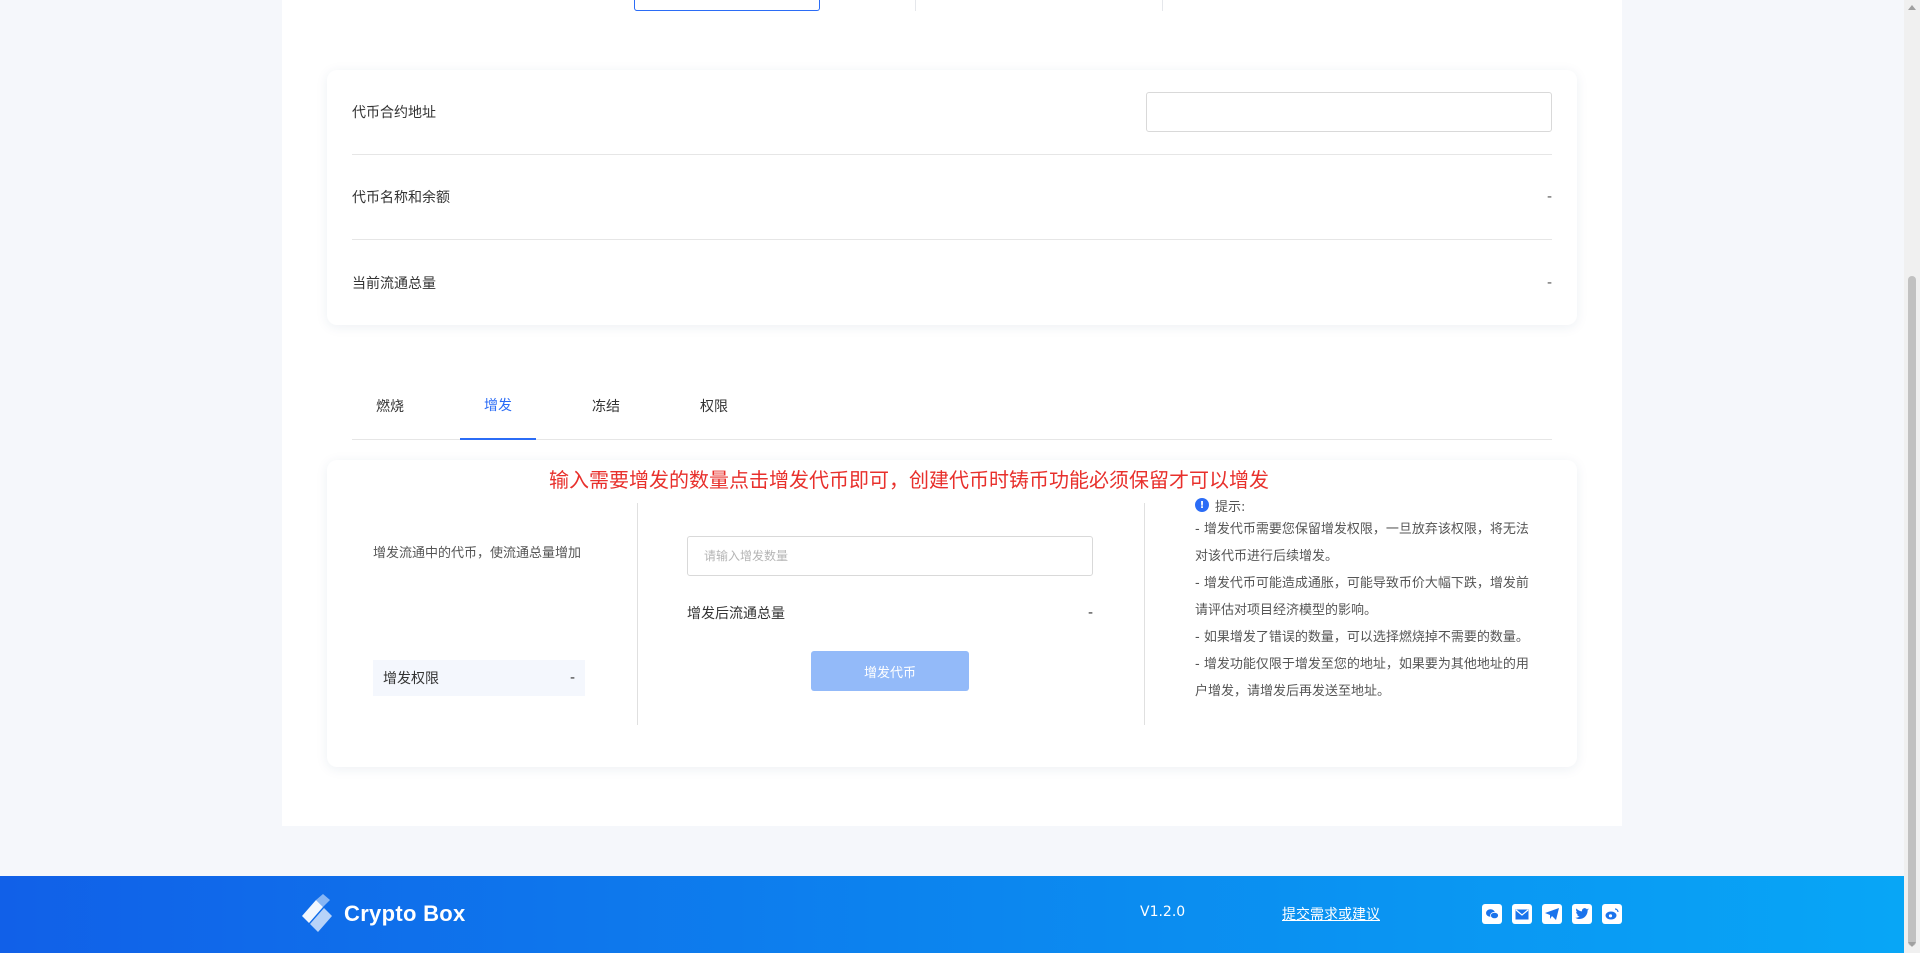 This screenshot has width=1920, height=953. I want to click on info-icon: !, so click(1202, 505).